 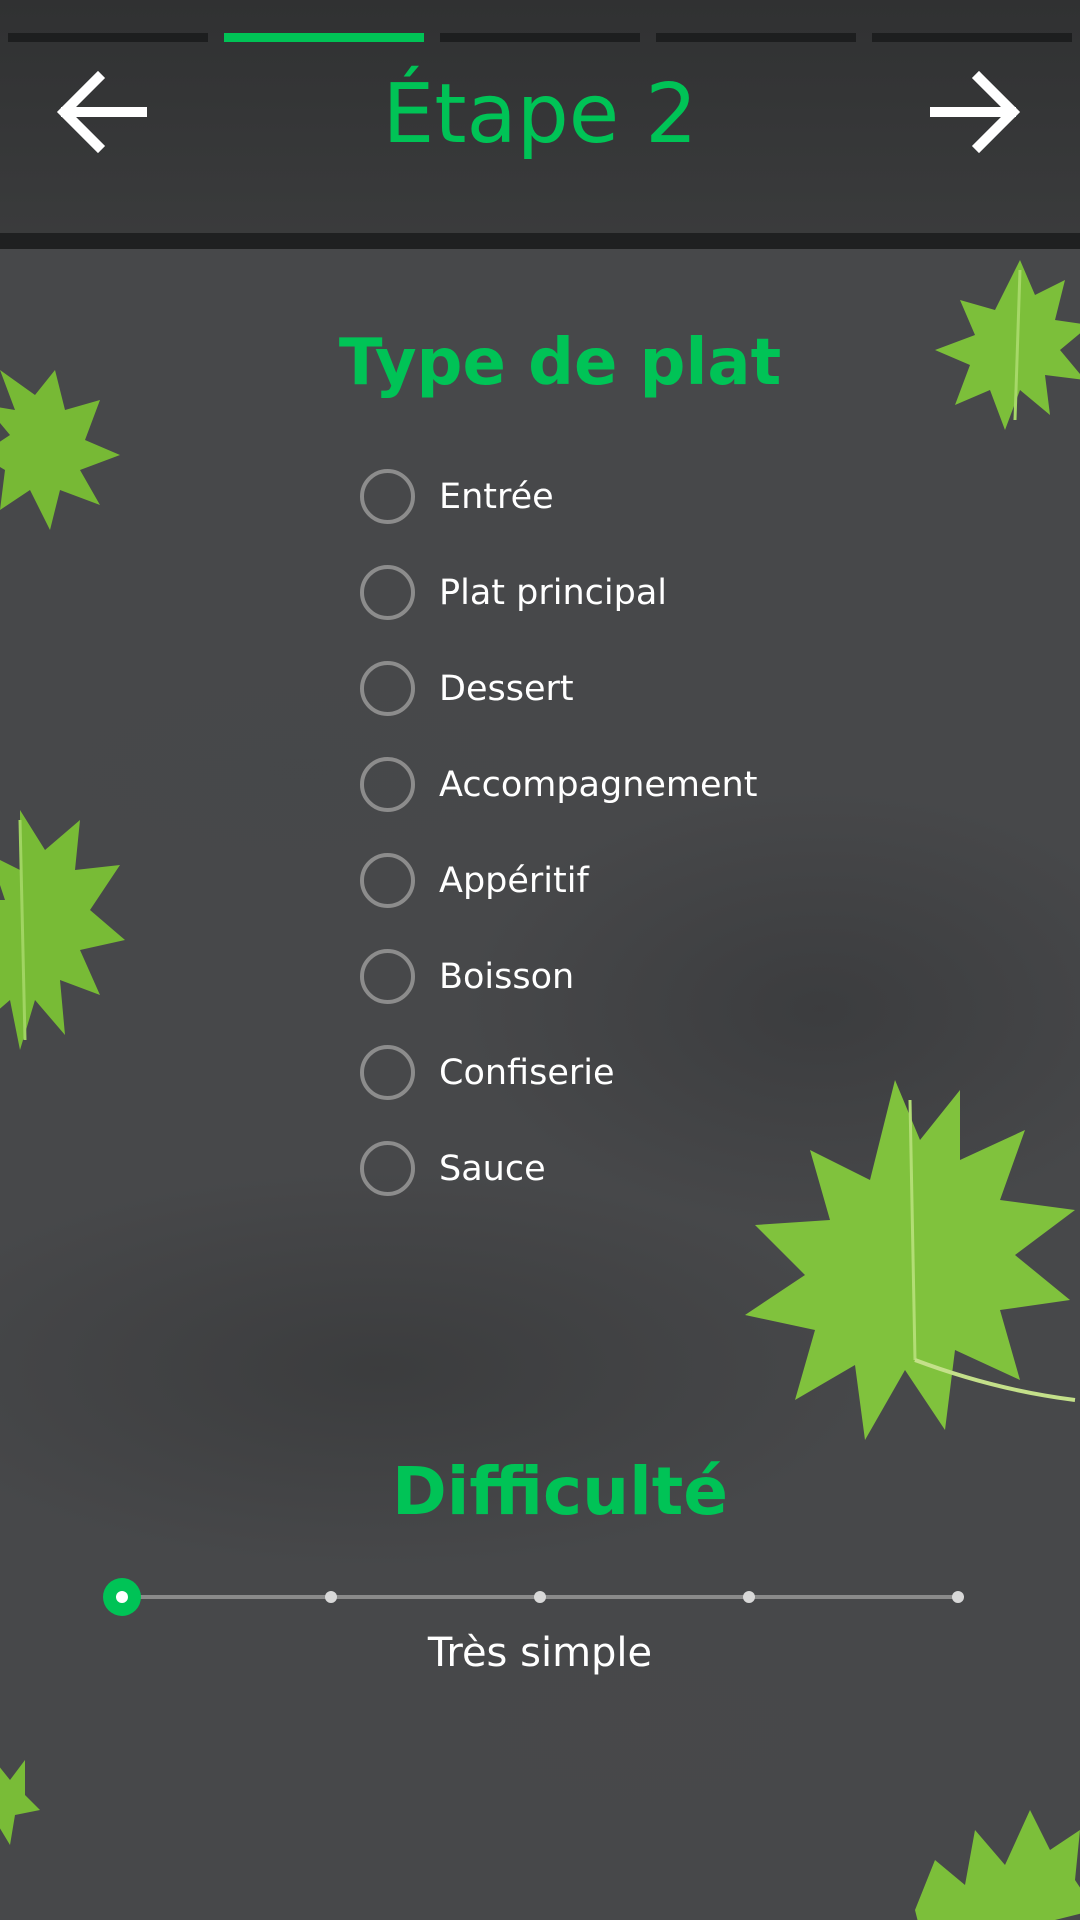 I want to click on radio-option-accompagnement: Accompagnement, so click(x=618, y=802).